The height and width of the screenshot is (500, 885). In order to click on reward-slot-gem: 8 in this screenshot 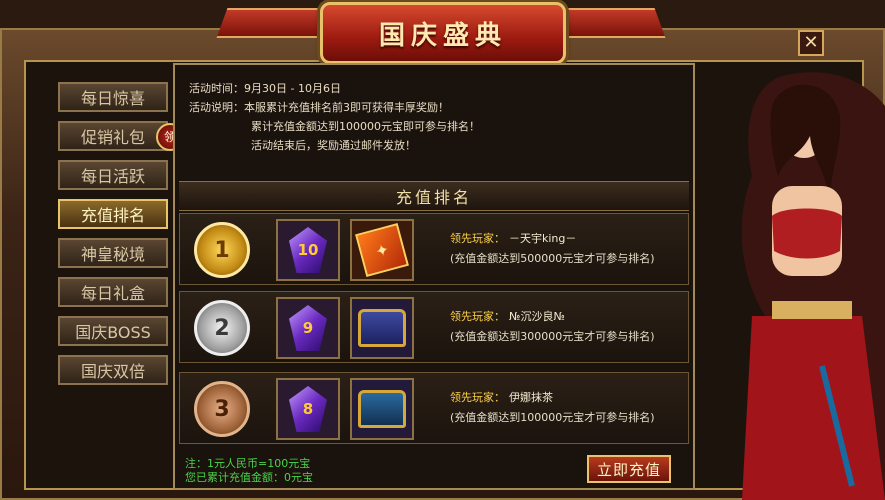, I will do `click(308, 409)`.